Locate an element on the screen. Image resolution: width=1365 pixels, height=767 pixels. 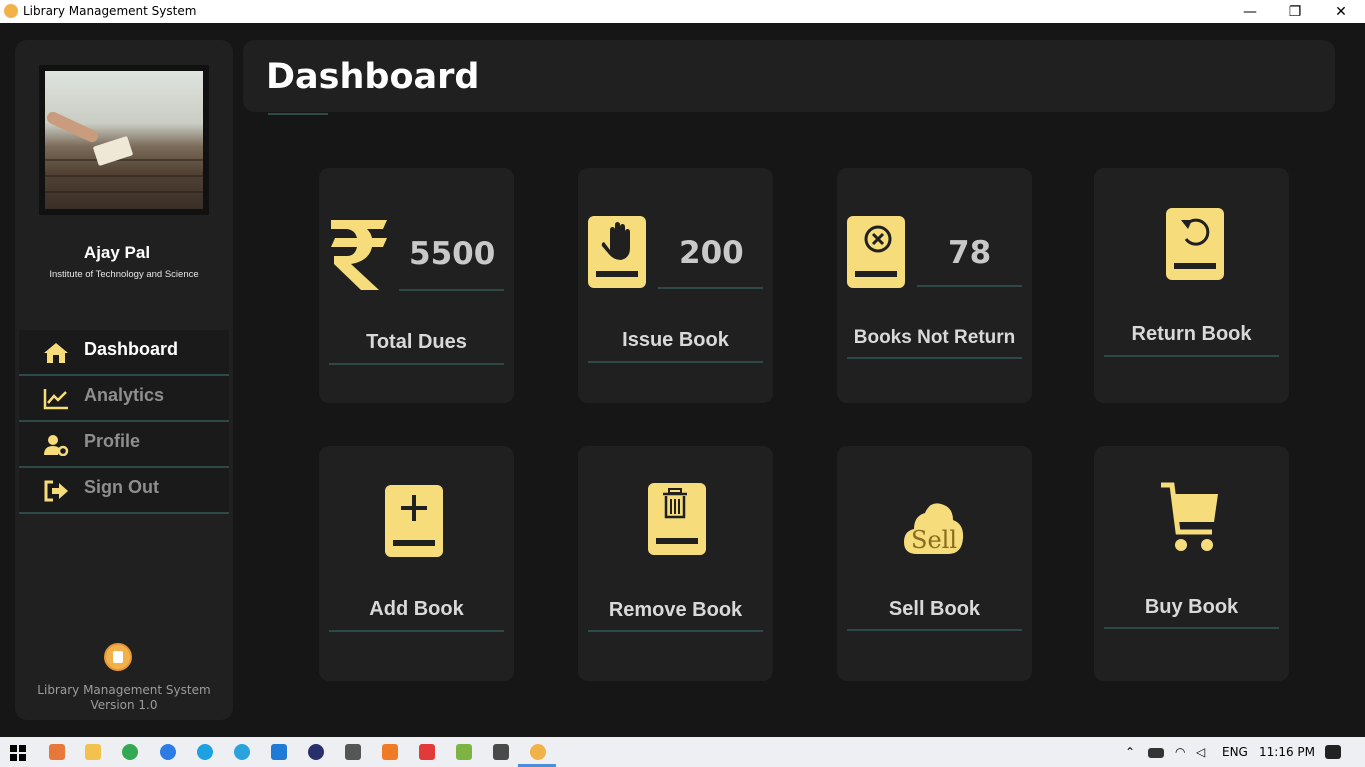
sign-out-icon is located at coordinates (56, 491).